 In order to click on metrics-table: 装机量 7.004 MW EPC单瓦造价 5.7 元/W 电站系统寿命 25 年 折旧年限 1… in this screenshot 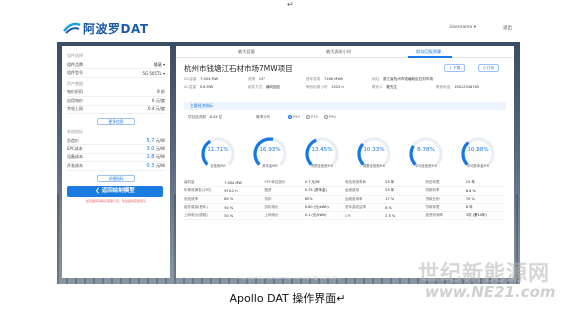, I will do `click(345, 200)`.